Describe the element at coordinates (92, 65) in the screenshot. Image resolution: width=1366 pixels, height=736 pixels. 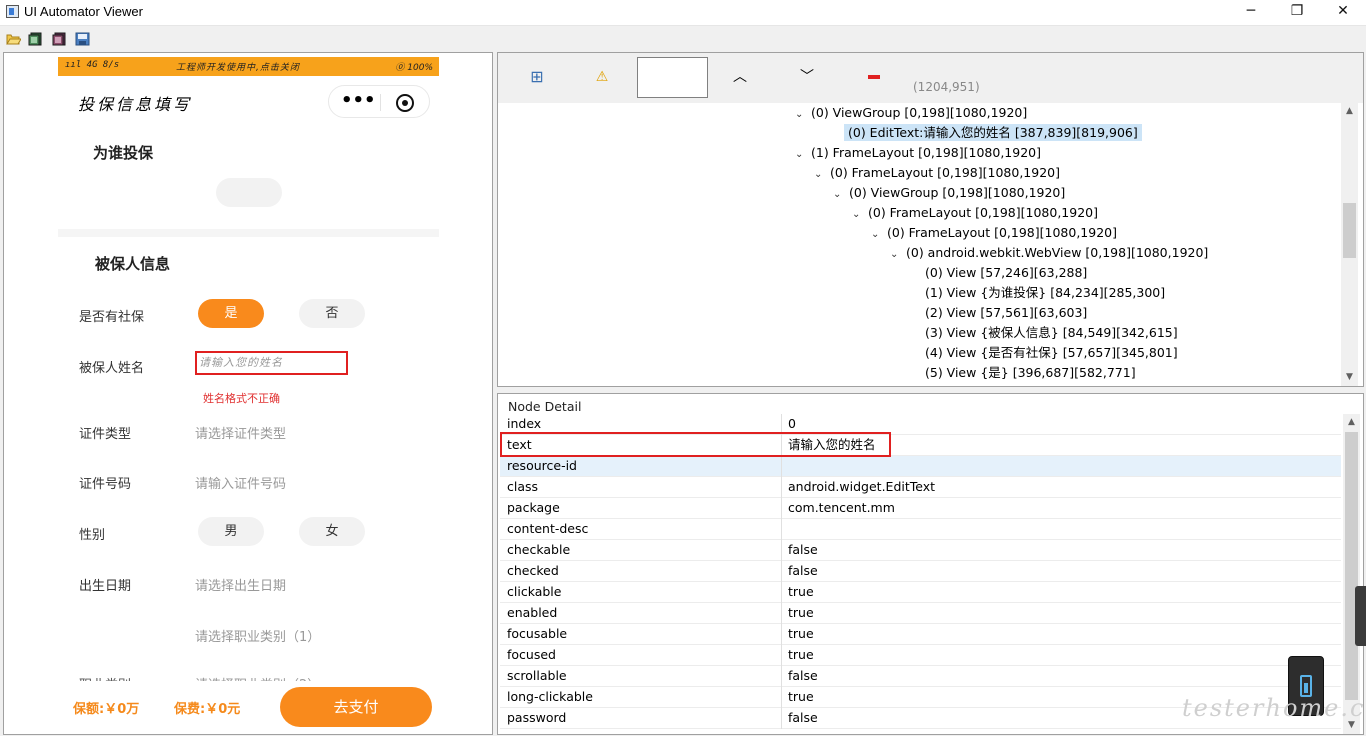
I see `signal-status: ııl 4G 8/s` at that location.